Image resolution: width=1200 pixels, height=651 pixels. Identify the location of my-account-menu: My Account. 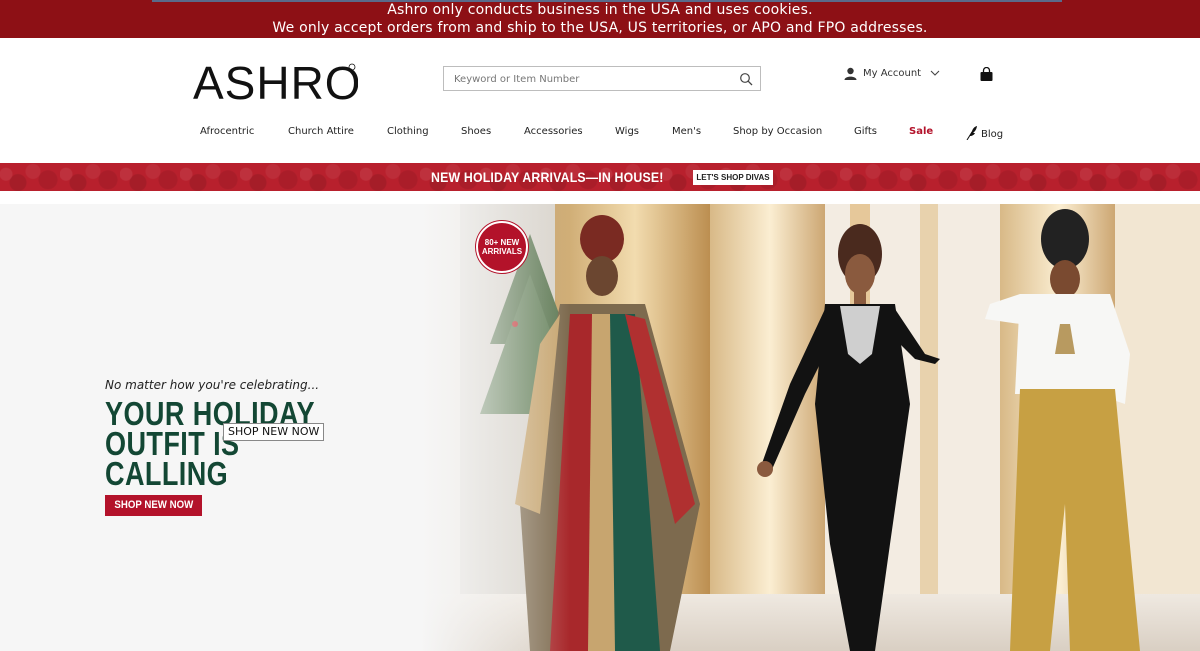
(892, 73).